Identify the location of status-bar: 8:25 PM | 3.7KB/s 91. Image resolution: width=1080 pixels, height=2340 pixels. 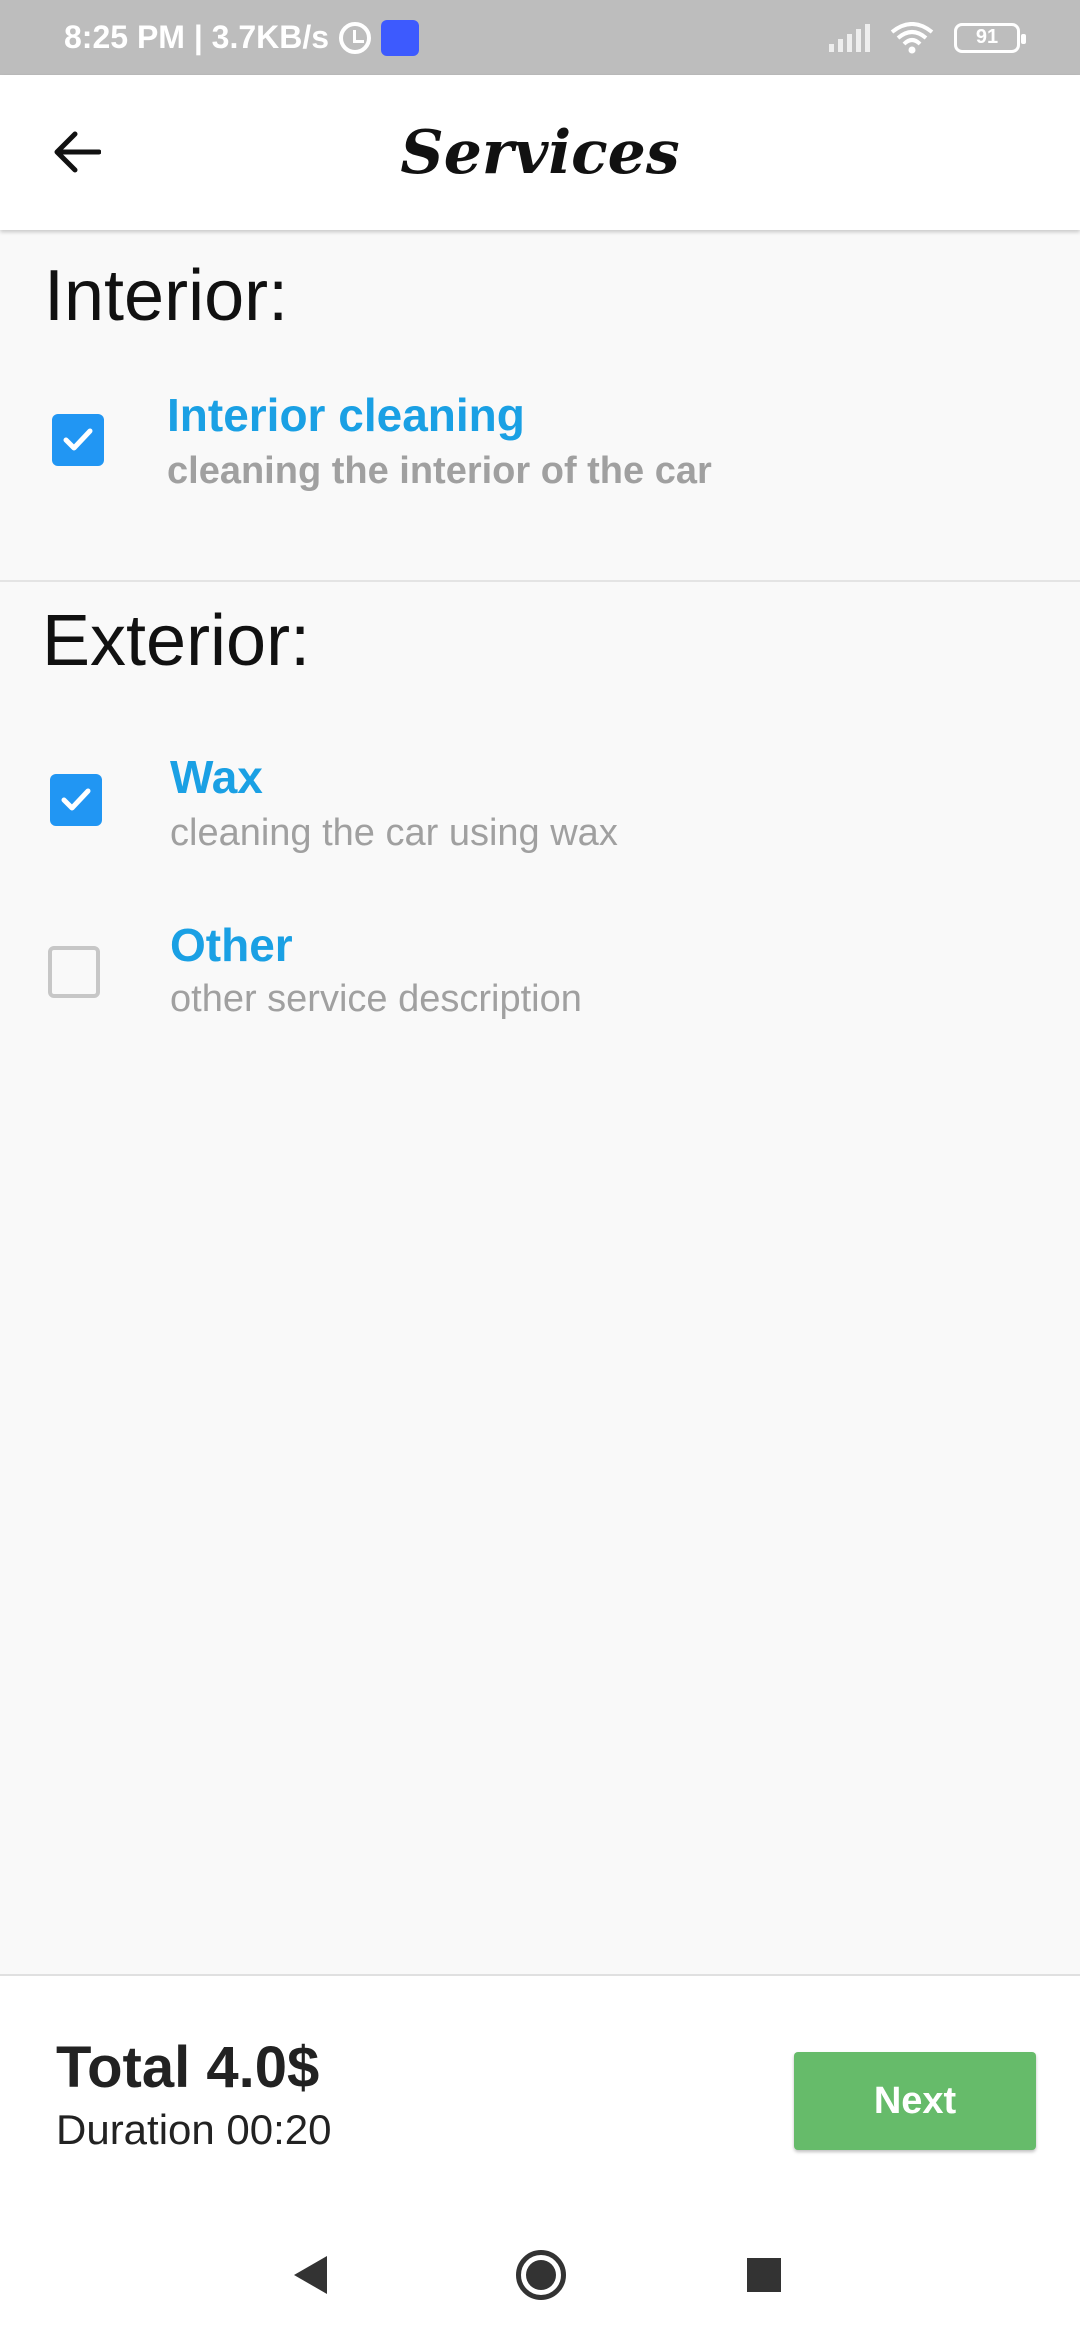
(540, 37).